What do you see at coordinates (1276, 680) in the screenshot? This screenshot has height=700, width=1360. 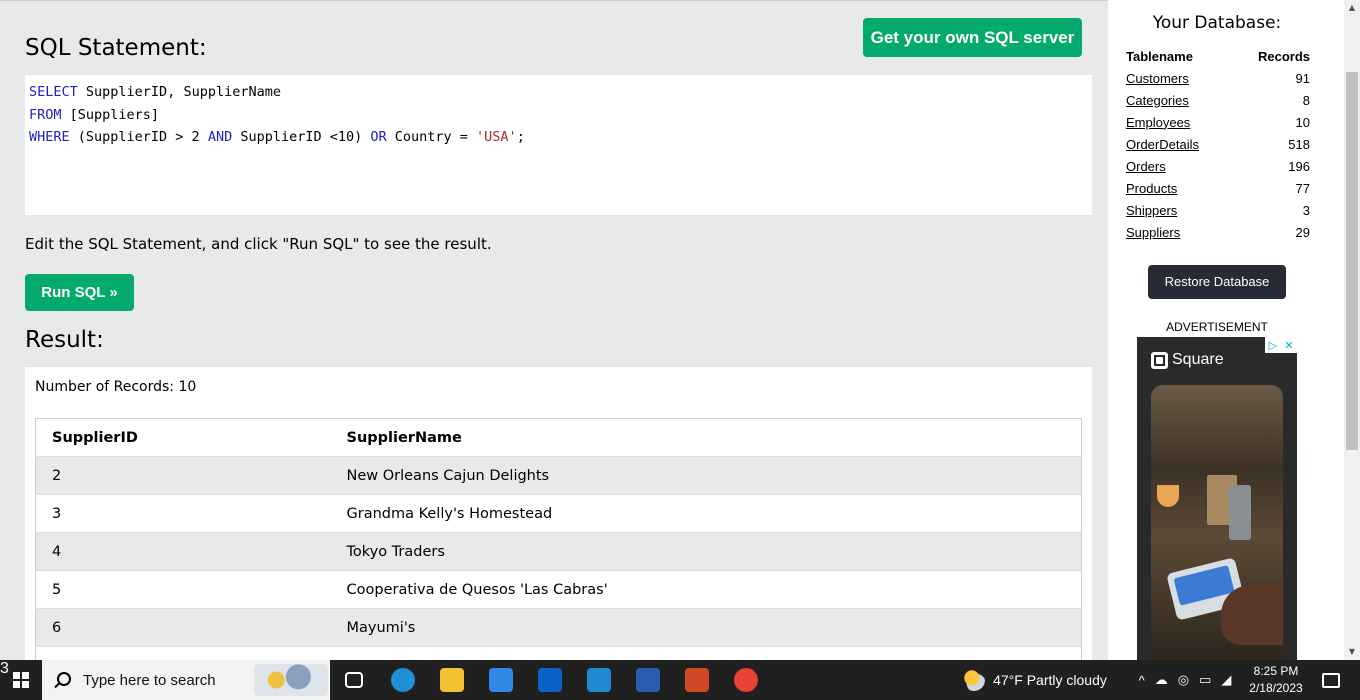 I see `clock: 8:25 PM 2/18/2023` at bounding box center [1276, 680].